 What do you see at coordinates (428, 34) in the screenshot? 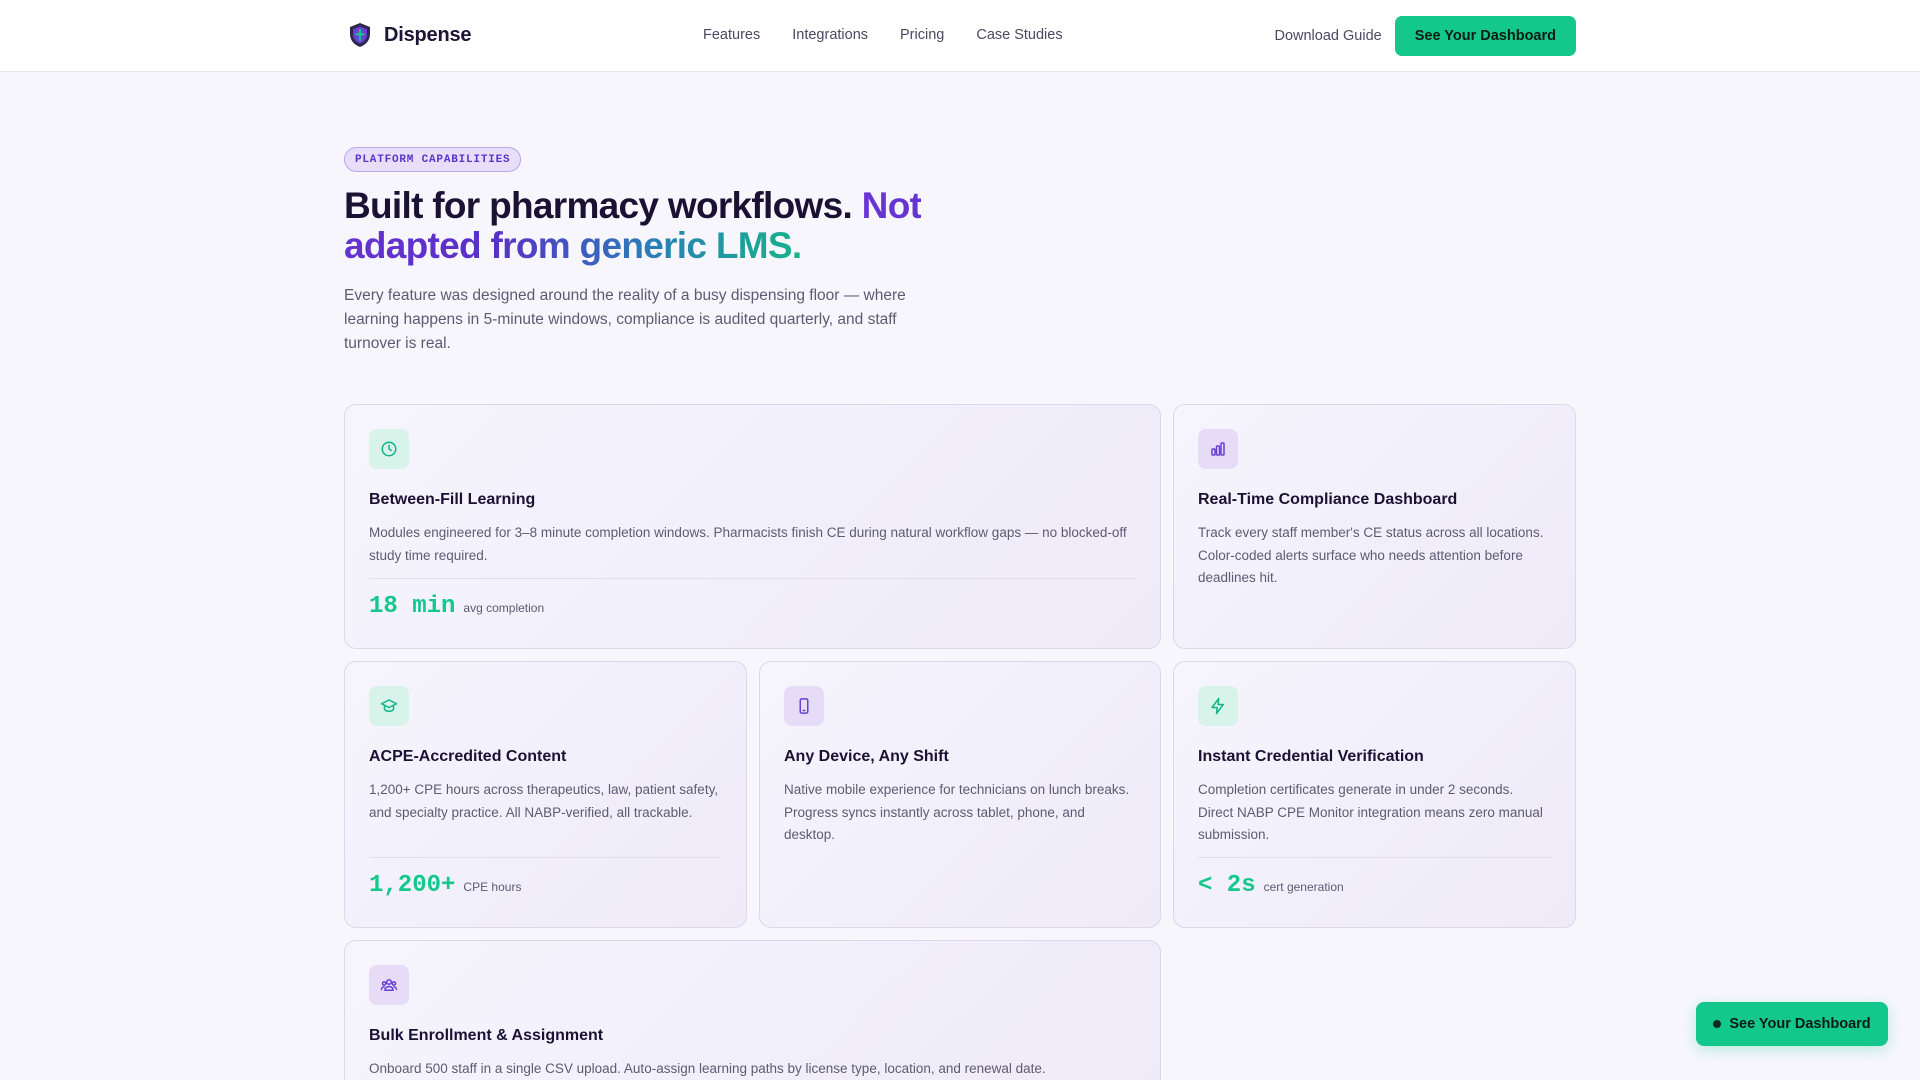
I see `brand-name: Dispense` at bounding box center [428, 34].